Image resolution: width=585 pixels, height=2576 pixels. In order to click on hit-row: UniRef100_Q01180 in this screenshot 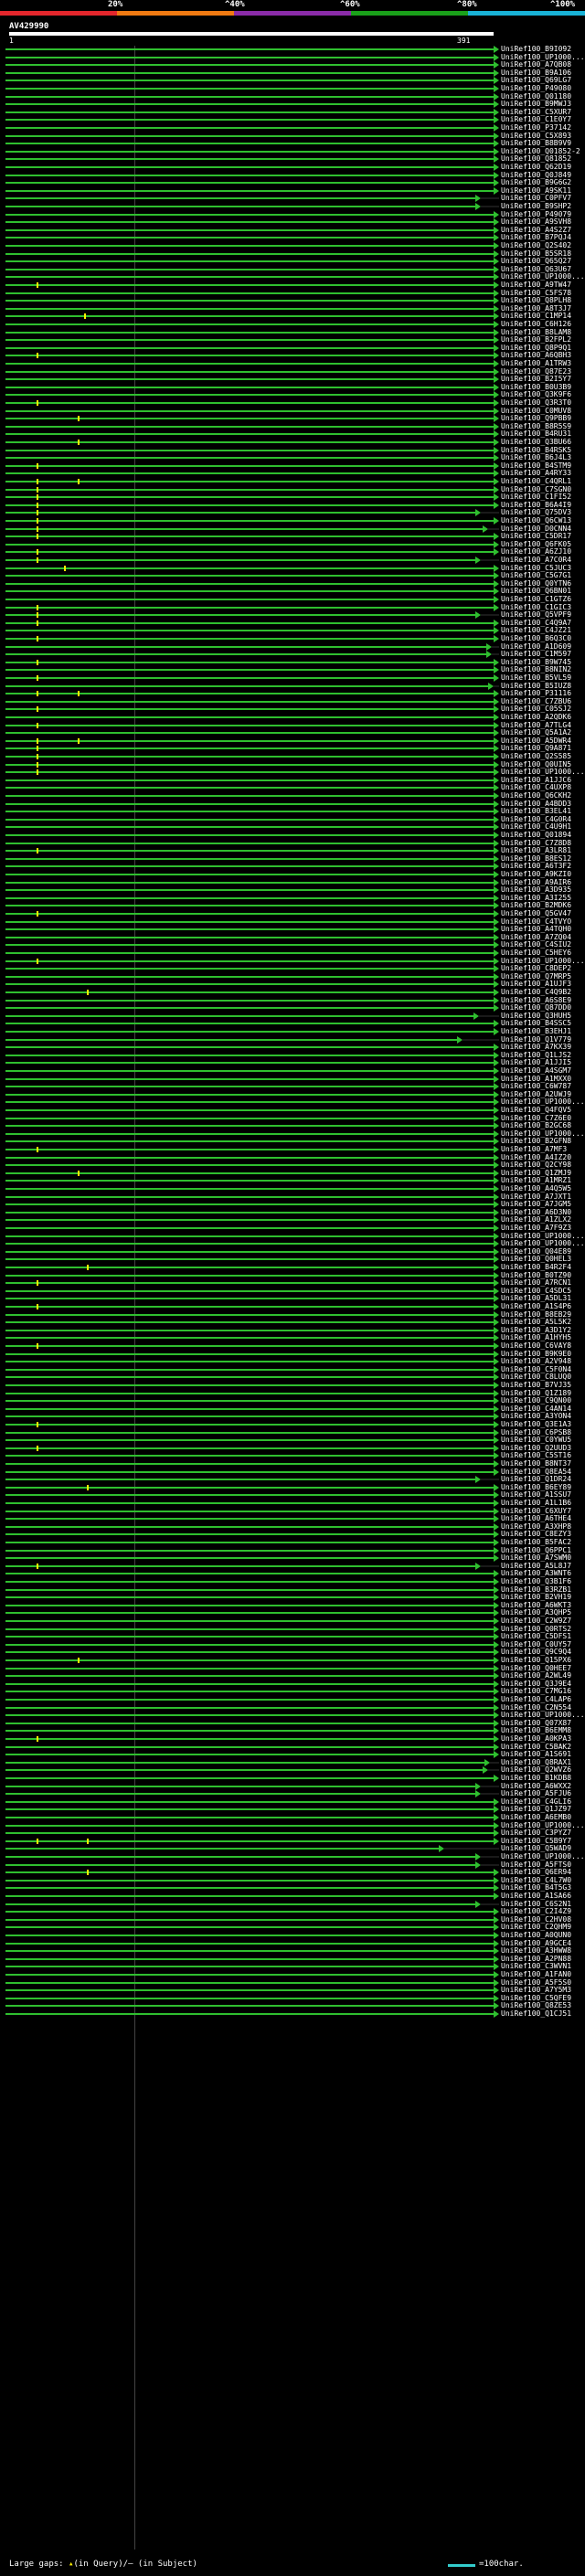, I will do `click(293, 96)`.